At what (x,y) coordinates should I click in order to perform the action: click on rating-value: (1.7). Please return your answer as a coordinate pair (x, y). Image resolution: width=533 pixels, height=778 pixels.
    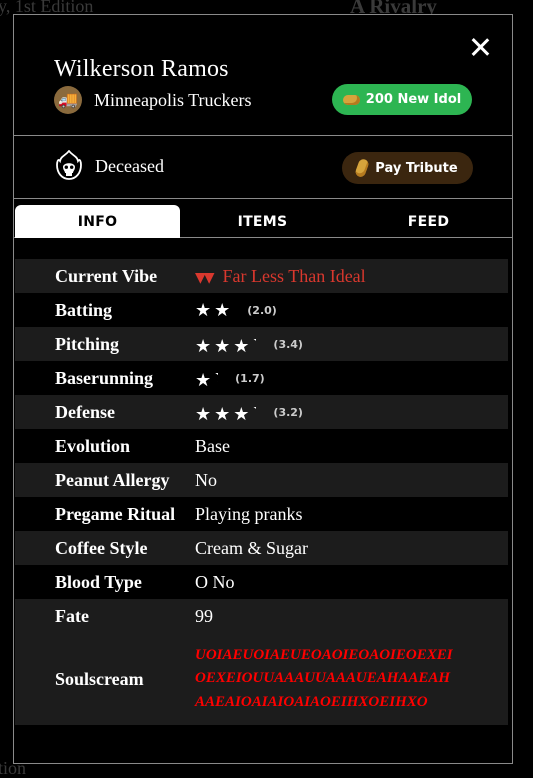
    Looking at the image, I should click on (250, 378).